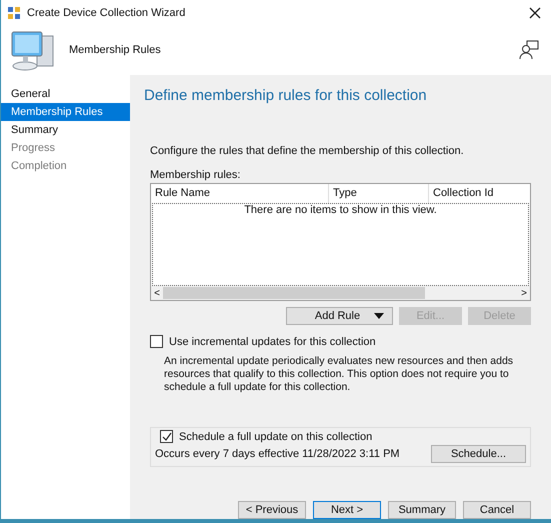 Image resolution: width=551 pixels, height=523 pixels. I want to click on section-heading: Define membership rules for this collection, so click(286, 95).